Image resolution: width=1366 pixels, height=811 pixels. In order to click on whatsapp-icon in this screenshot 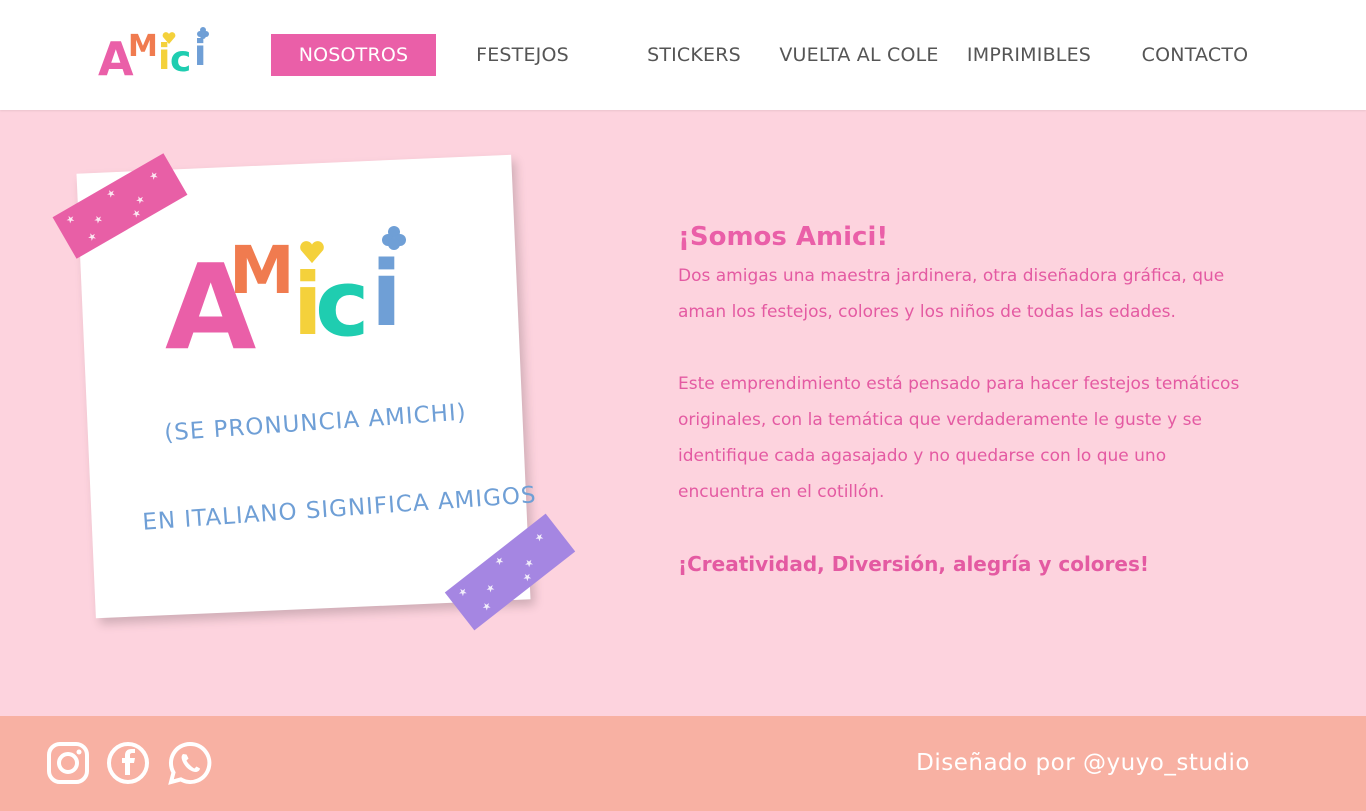, I will do `click(190, 763)`.